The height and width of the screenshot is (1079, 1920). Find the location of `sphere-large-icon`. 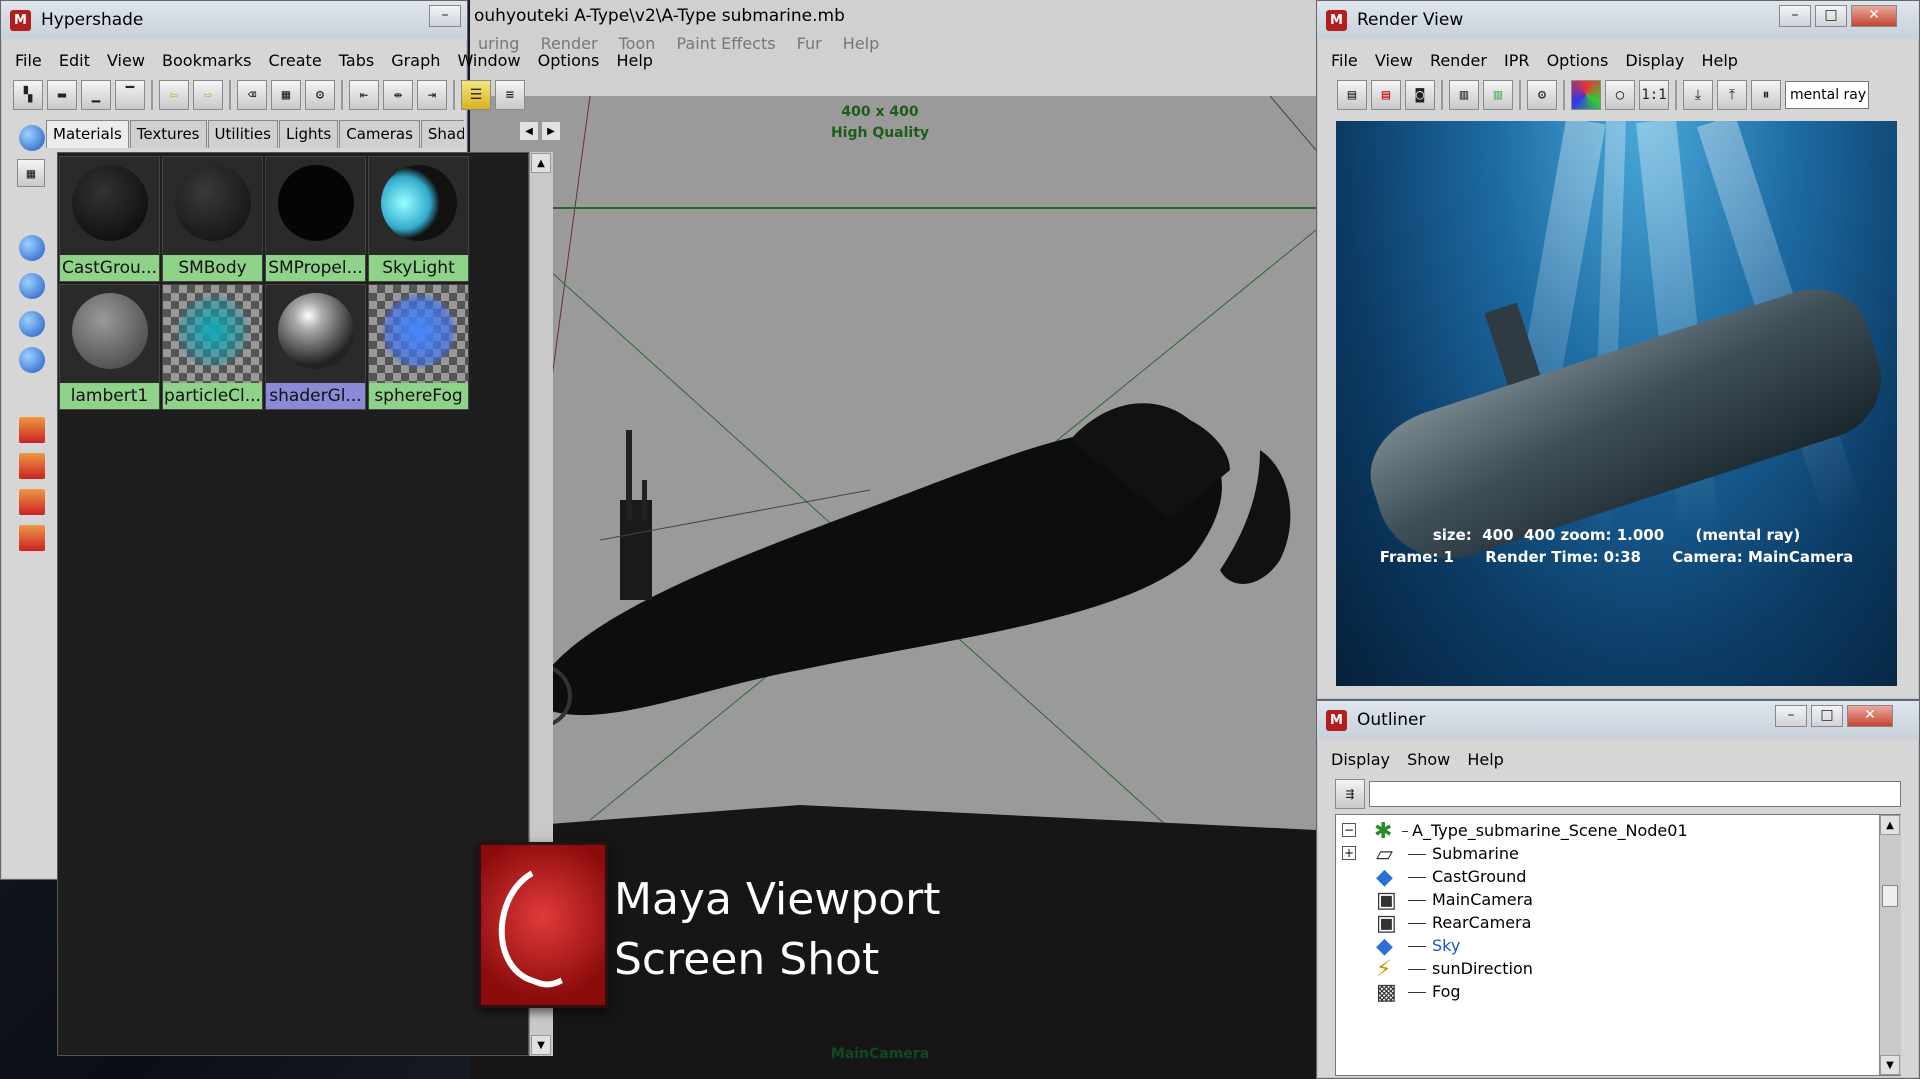

sphere-large-icon is located at coordinates (32, 324).